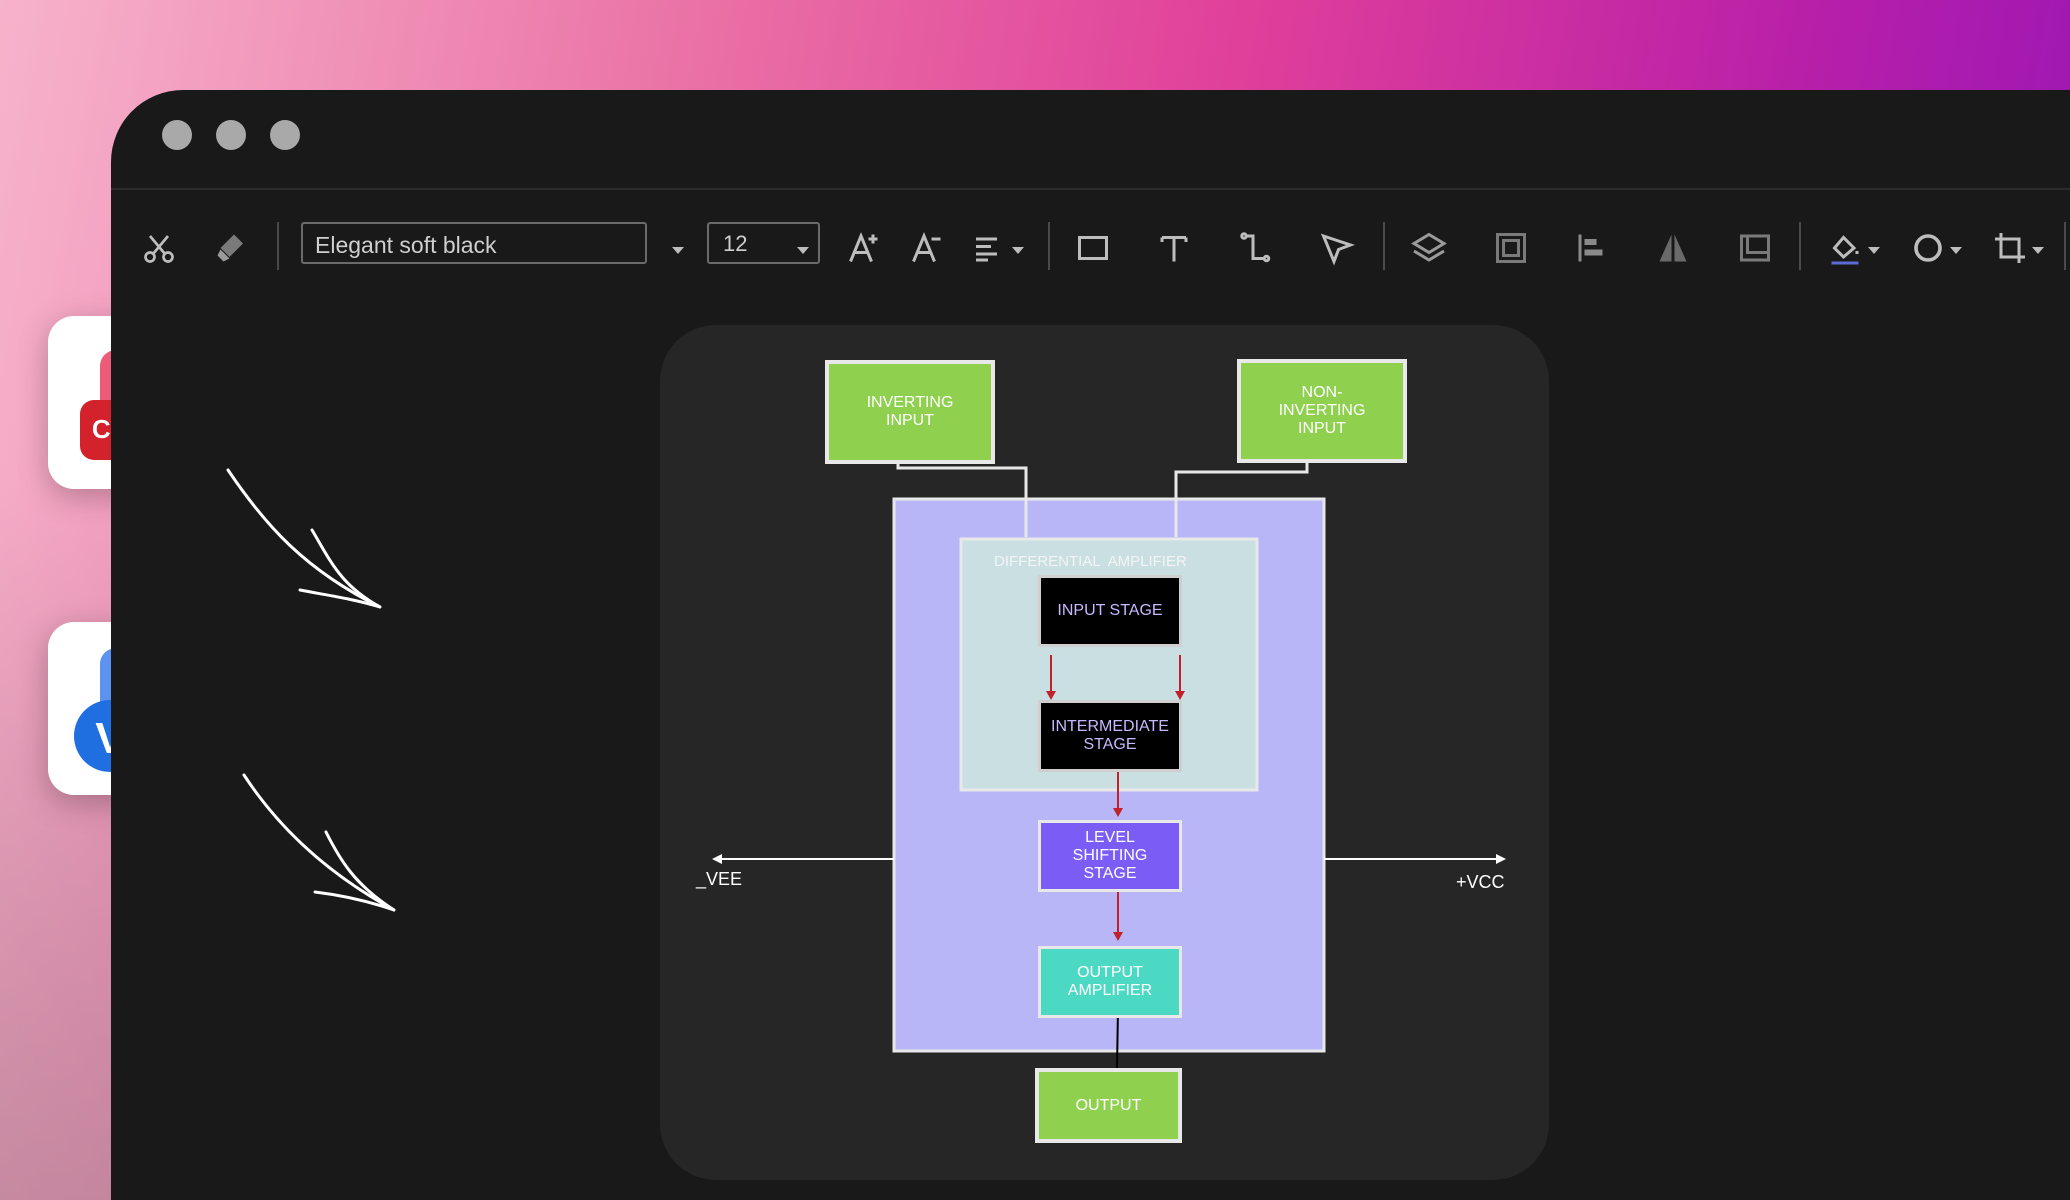 This screenshot has width=2070, height=1200. Describe the element at coordinates (1845, 248) in the screenshot. I see `fill-color-icon` at that location.